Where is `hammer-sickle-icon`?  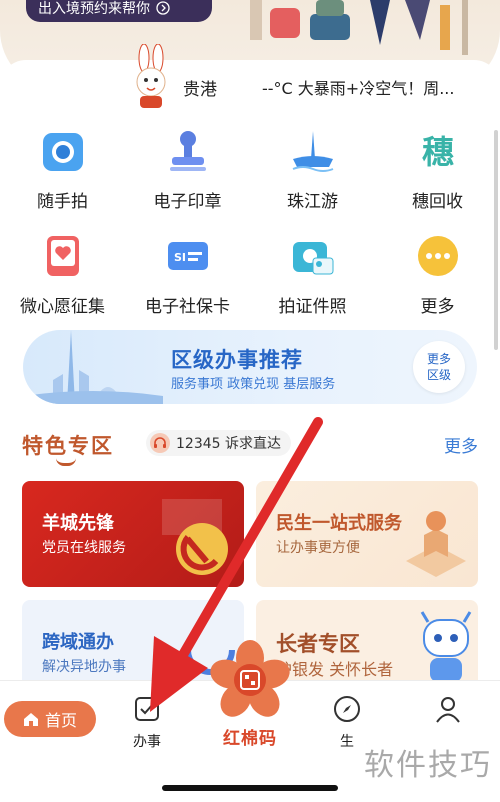
hammer-sickle-icon is located at coordinates (195, 537).